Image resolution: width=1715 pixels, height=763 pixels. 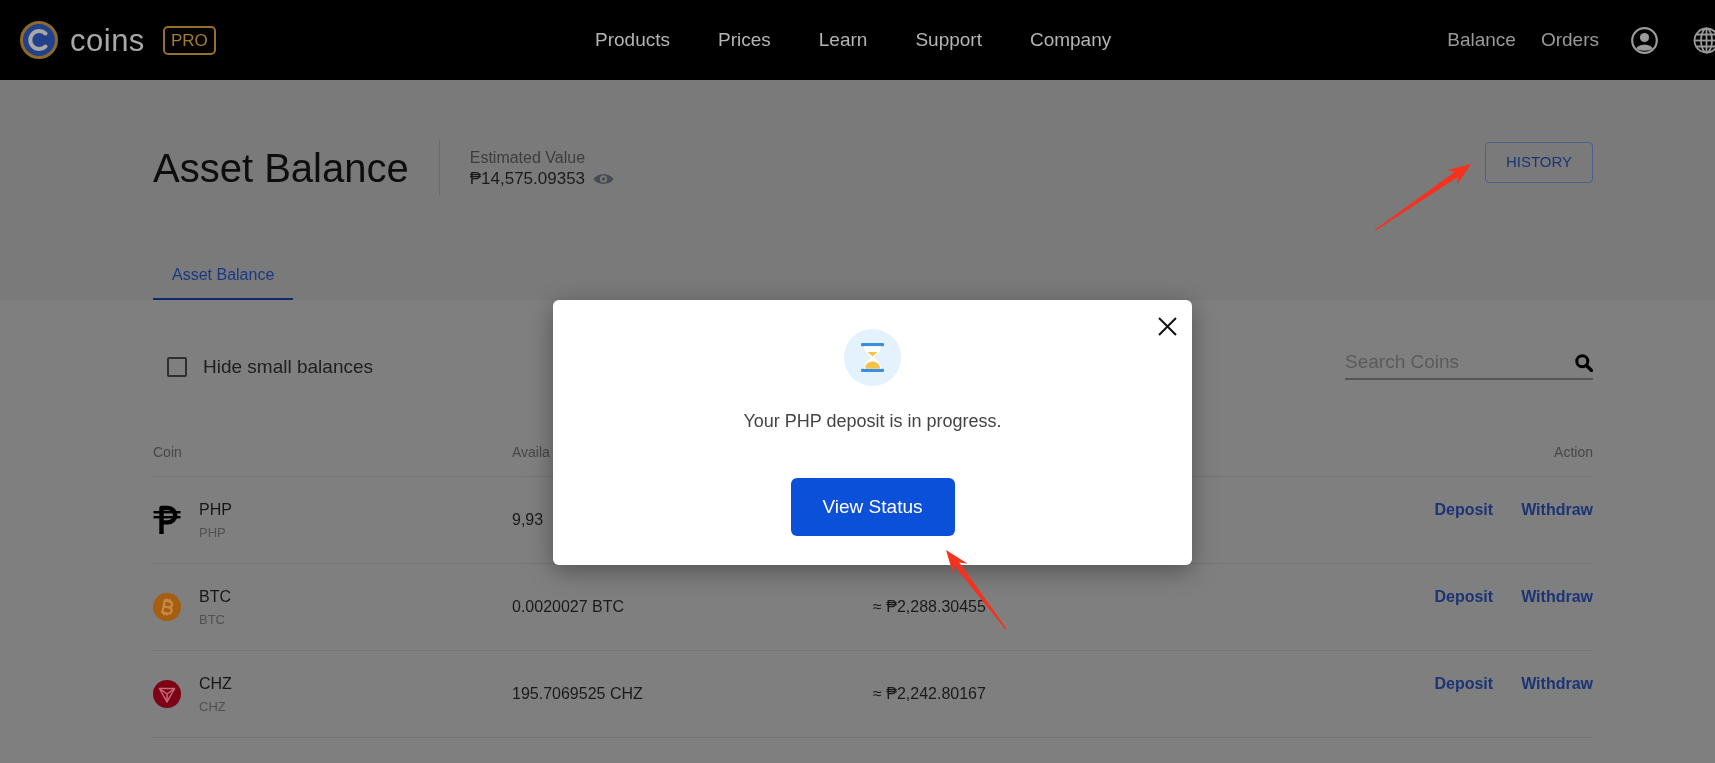 I want to click on coin-name: BTC, so click(x=215, y=596).